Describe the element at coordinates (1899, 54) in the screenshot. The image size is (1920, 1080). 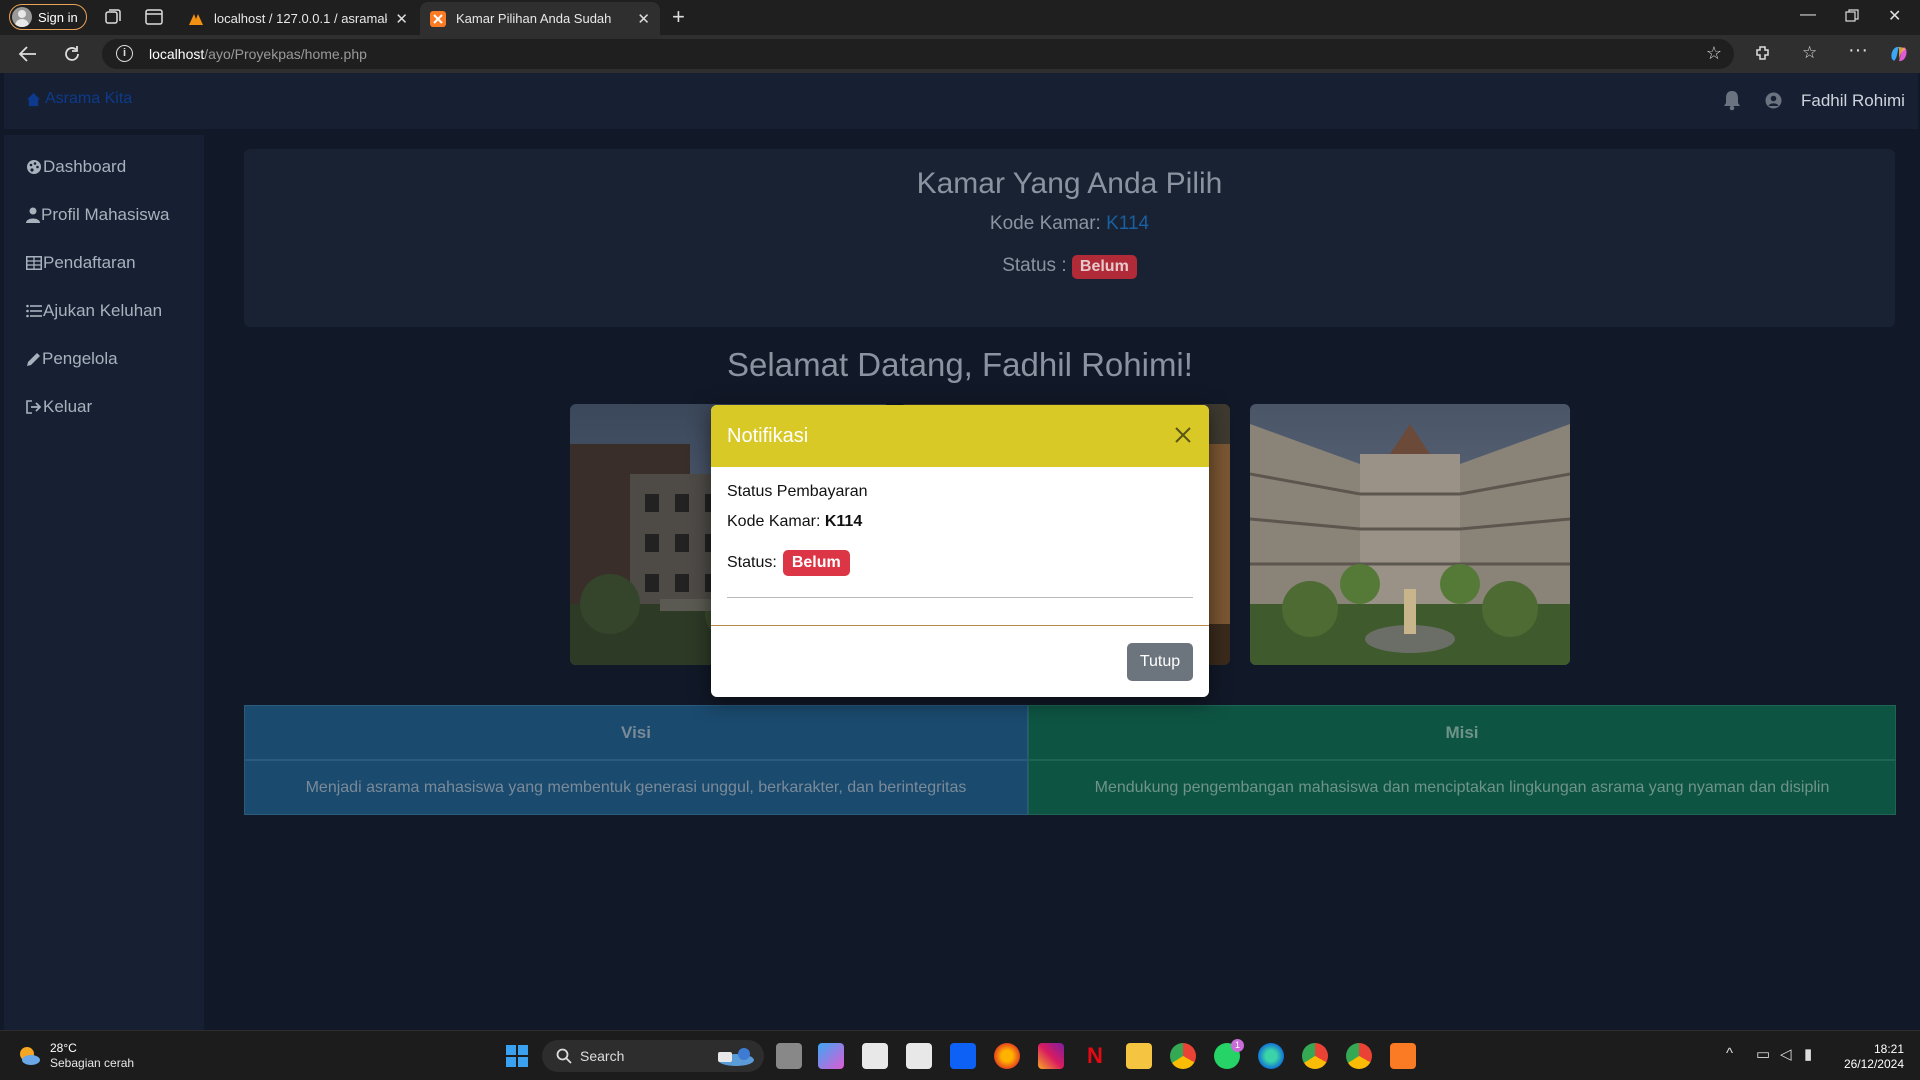
I see `copilot-icon` at that location.